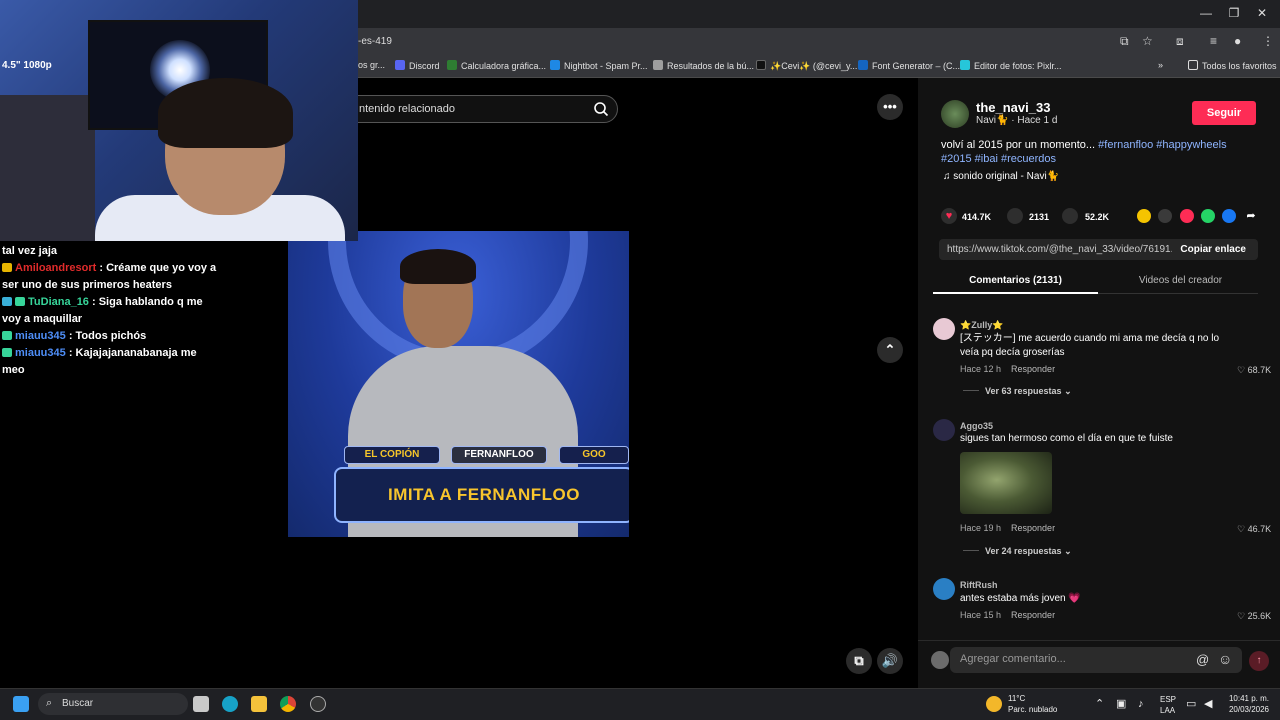 The height and width of the screenshot is (720, 1280). Describe the element at coordinates (1191, 704) in the screenshot. I see `display-icon: ▭` at that location.